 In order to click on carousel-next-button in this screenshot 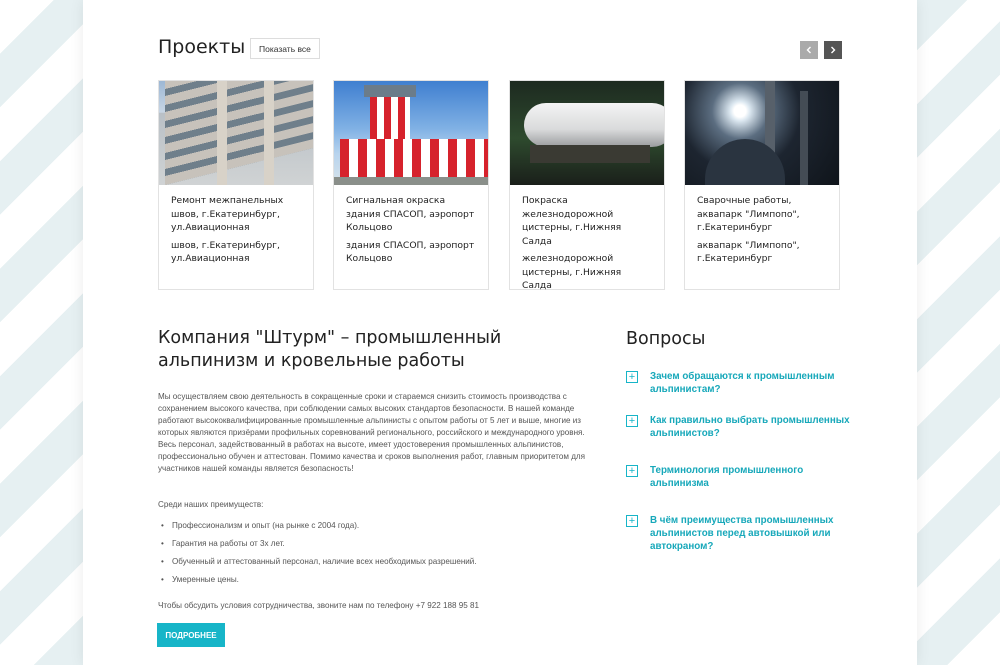, I will do `click(833, 50)`.